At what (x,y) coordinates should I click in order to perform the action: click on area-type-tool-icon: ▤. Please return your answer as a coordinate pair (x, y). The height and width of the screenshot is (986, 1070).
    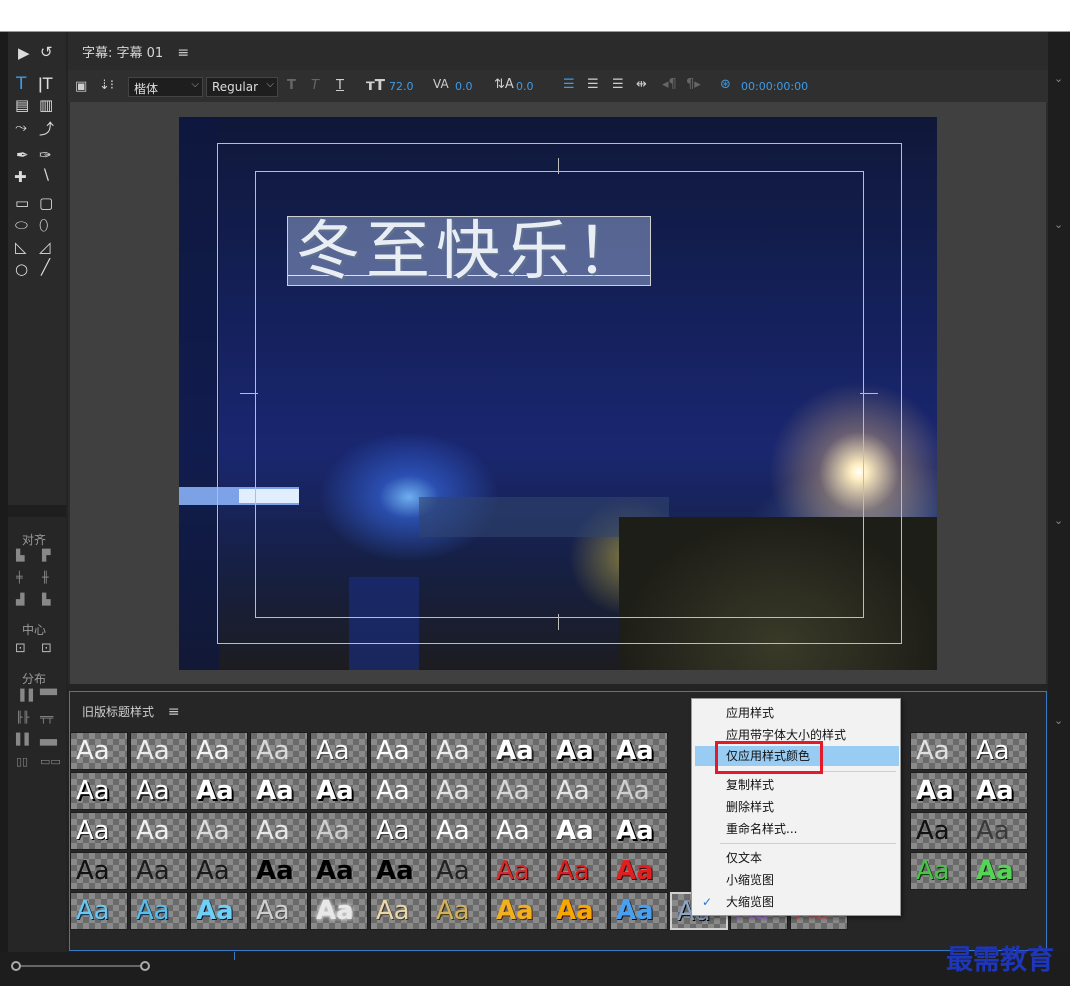
    Looking at the image, I should click on (22, 105).